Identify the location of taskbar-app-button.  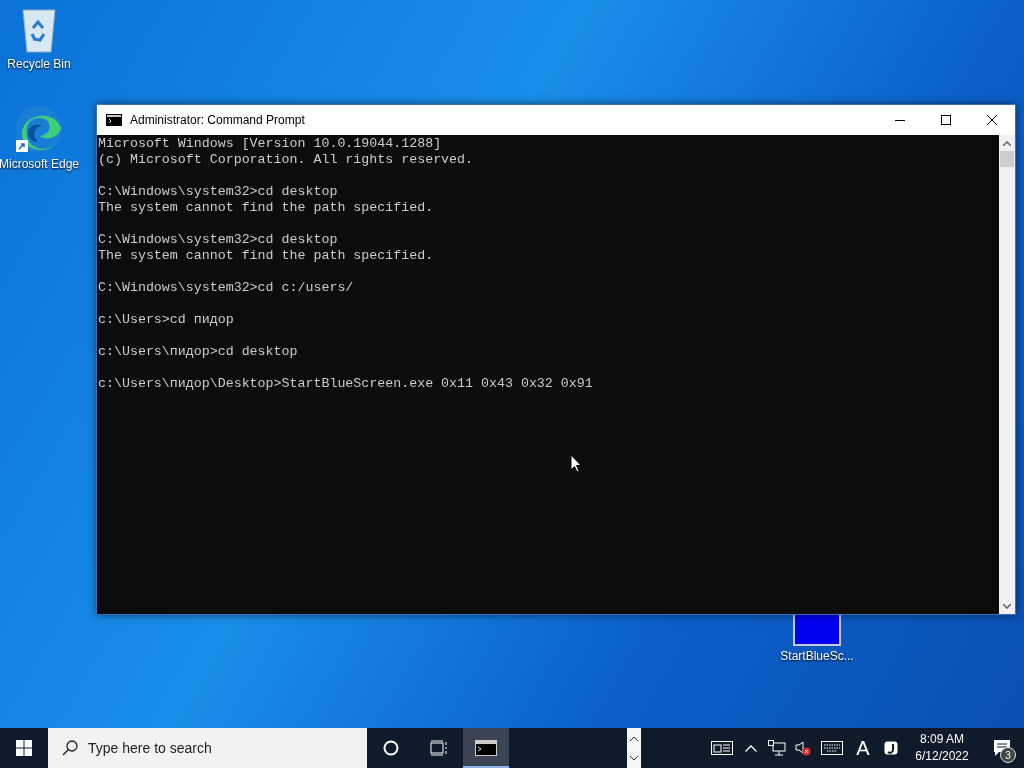
(486, 748).